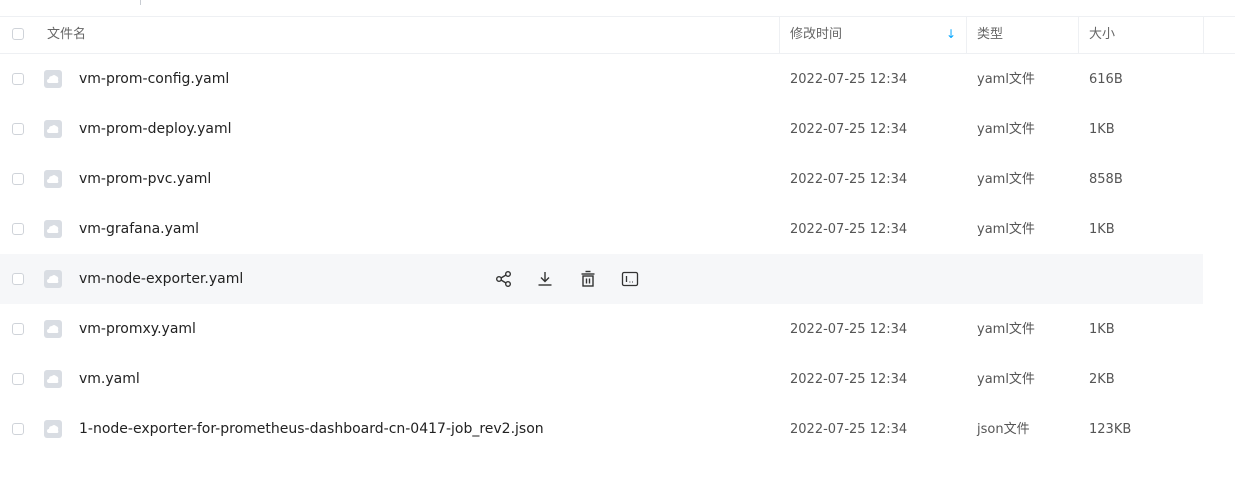 Image resolution: width=1235 pixels, height=483 pixels. What do you see at coordinates (1110, 429) in the screenshot?
I see `file-size: 123KB` at bounding box center [1110, 429].